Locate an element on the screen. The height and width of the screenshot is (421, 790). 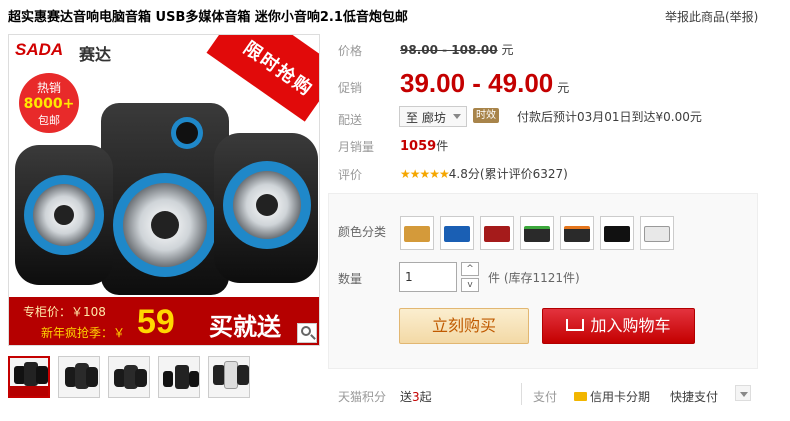
payment-more-button is located at coordinates (743, 393).